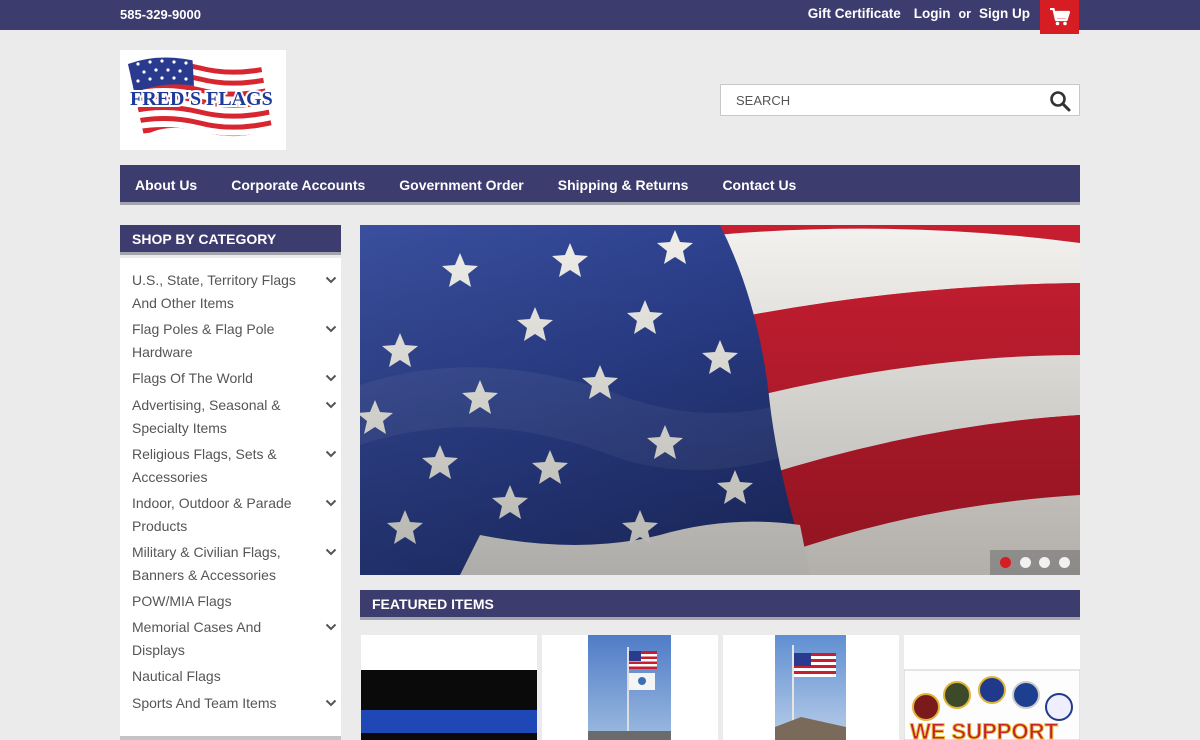 The image size is (1200, 740). I want to click on category-item: Nautical Flags, so click(232, 676).